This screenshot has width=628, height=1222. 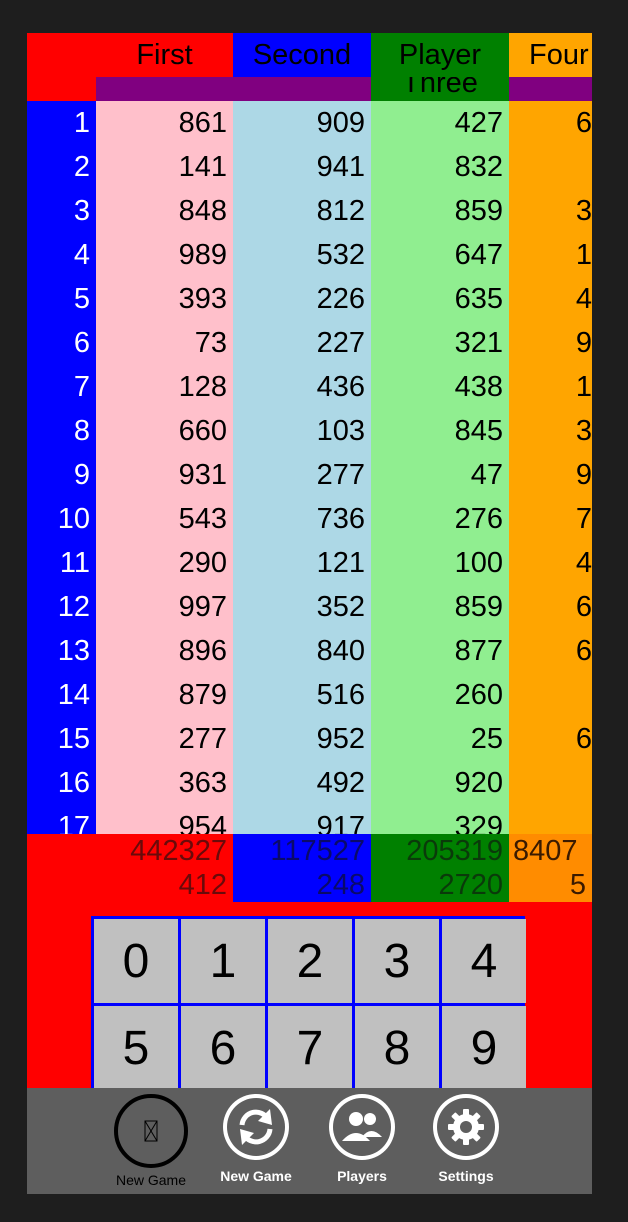 What do you see at coordinates (440, 695) in the screenshot?
I see `score-cell: 260` at bounding box center [440, 695].